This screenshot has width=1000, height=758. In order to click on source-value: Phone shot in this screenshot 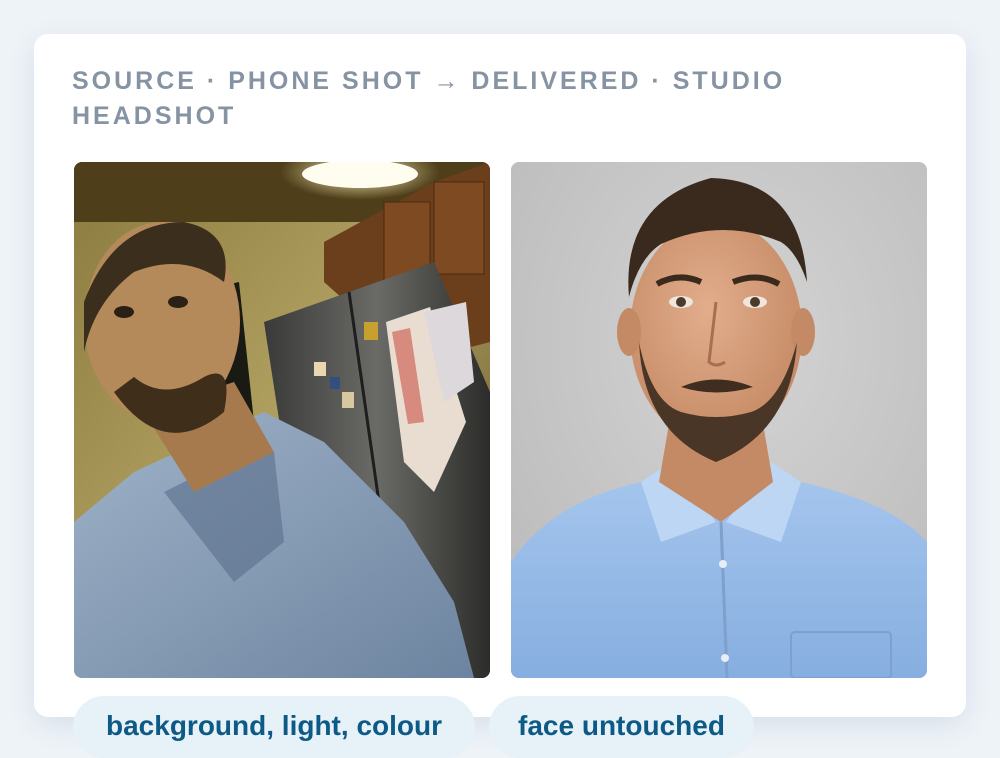, I will do `click(326, 81)`.